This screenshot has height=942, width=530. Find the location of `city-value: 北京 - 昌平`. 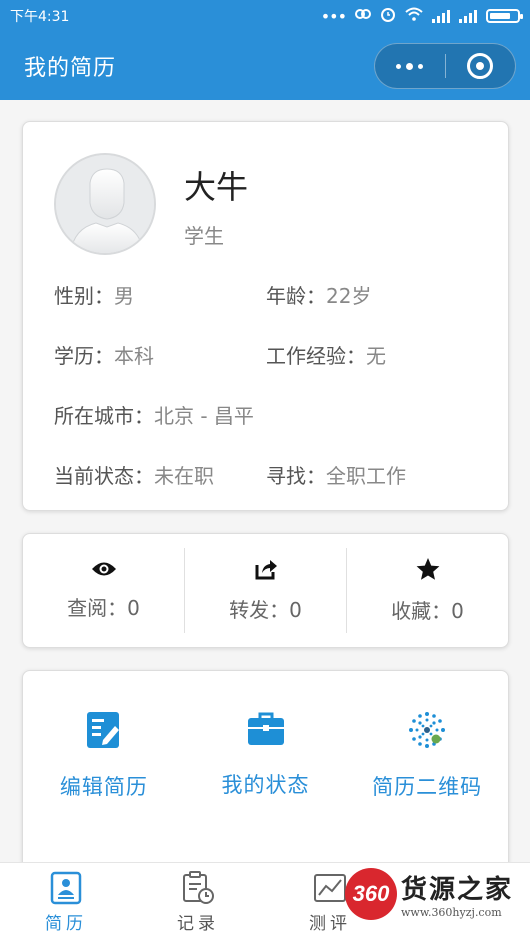

city-value: 北京 - 昌平 is located at coordinates (204, 416).